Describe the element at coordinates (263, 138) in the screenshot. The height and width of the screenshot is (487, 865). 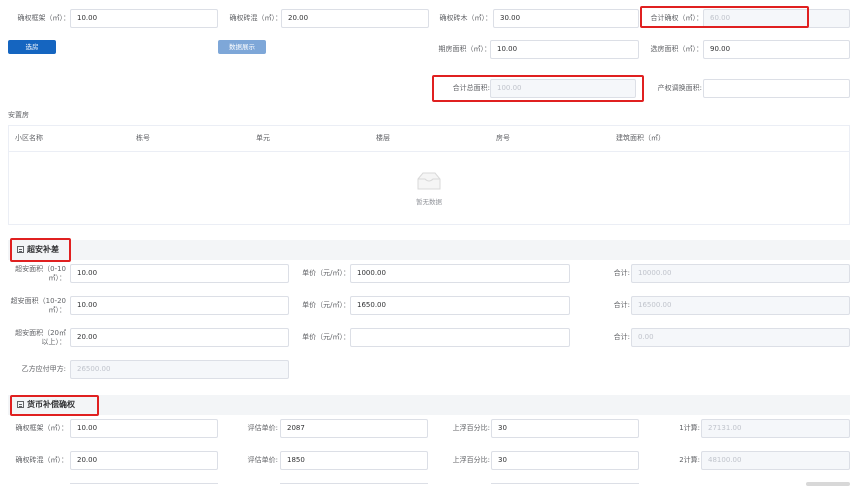
I see `col-unit: 单元` at that location.